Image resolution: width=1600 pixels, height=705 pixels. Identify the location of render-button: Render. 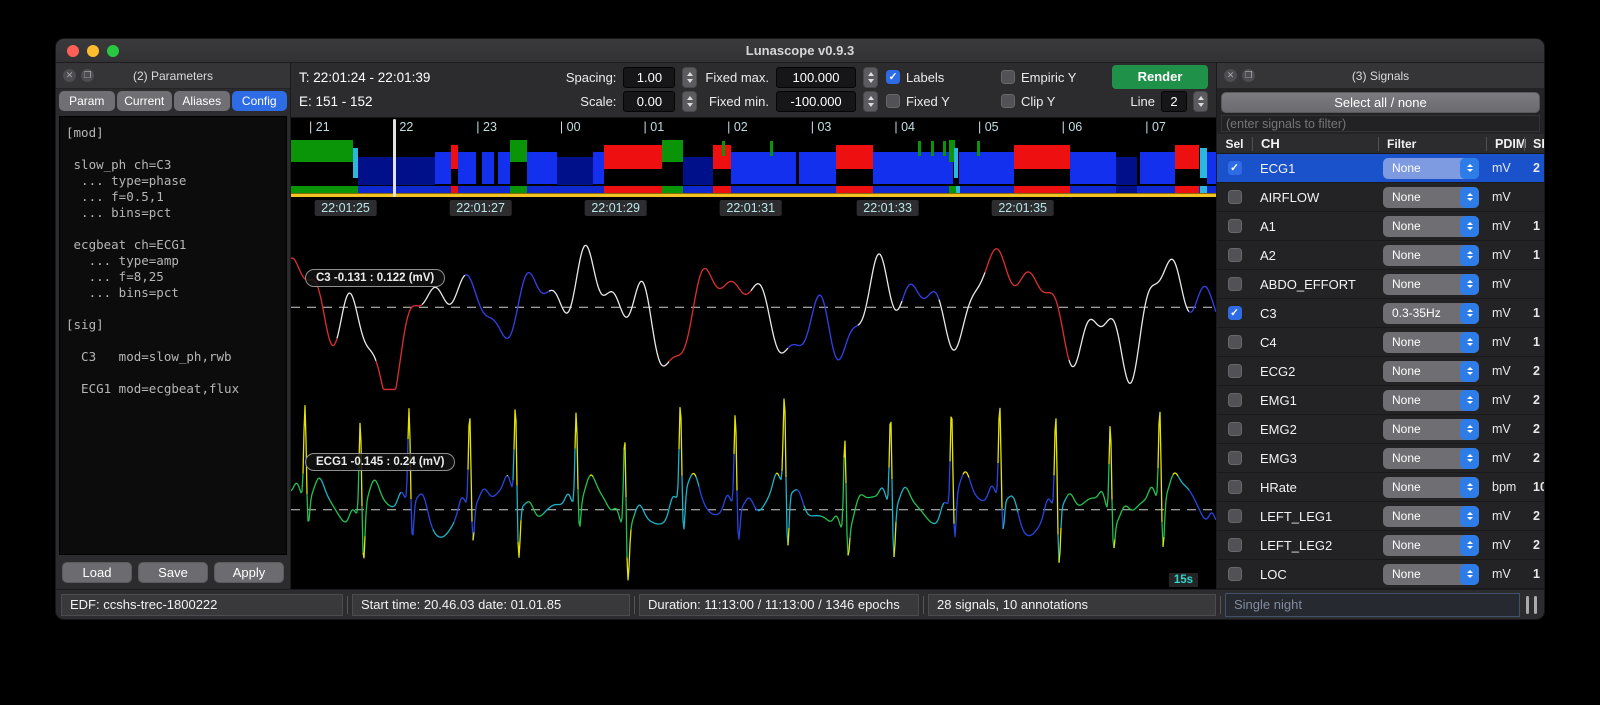
(1160, 77).